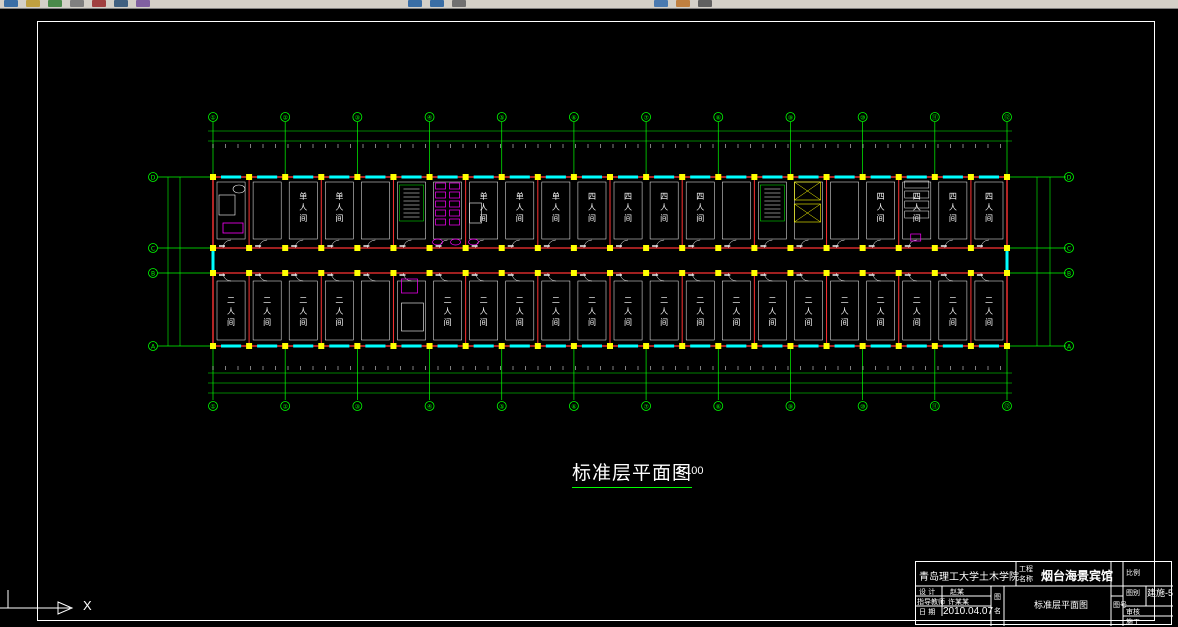 This screenshot has height=627, width=1178. What do you see at coordinates (459, 3) in the screenshot?
I see `pan-icon` at bounding box center [459, 3].